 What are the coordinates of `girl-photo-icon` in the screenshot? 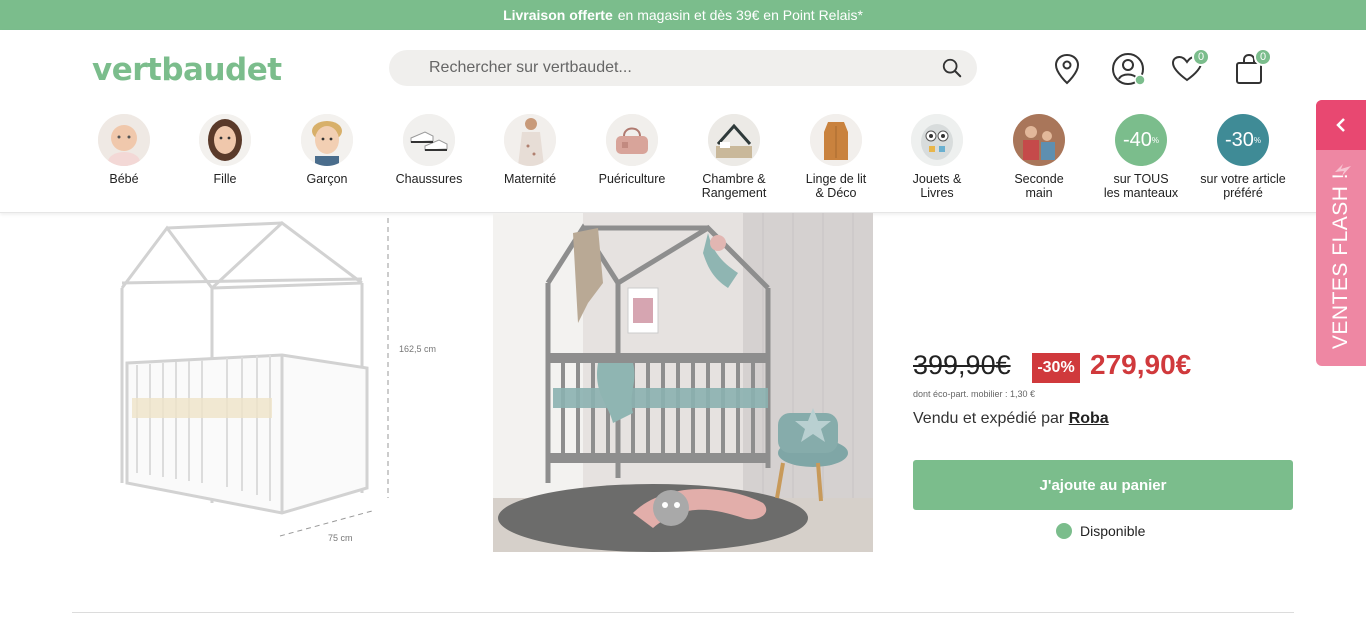 It's located at (225, 140).